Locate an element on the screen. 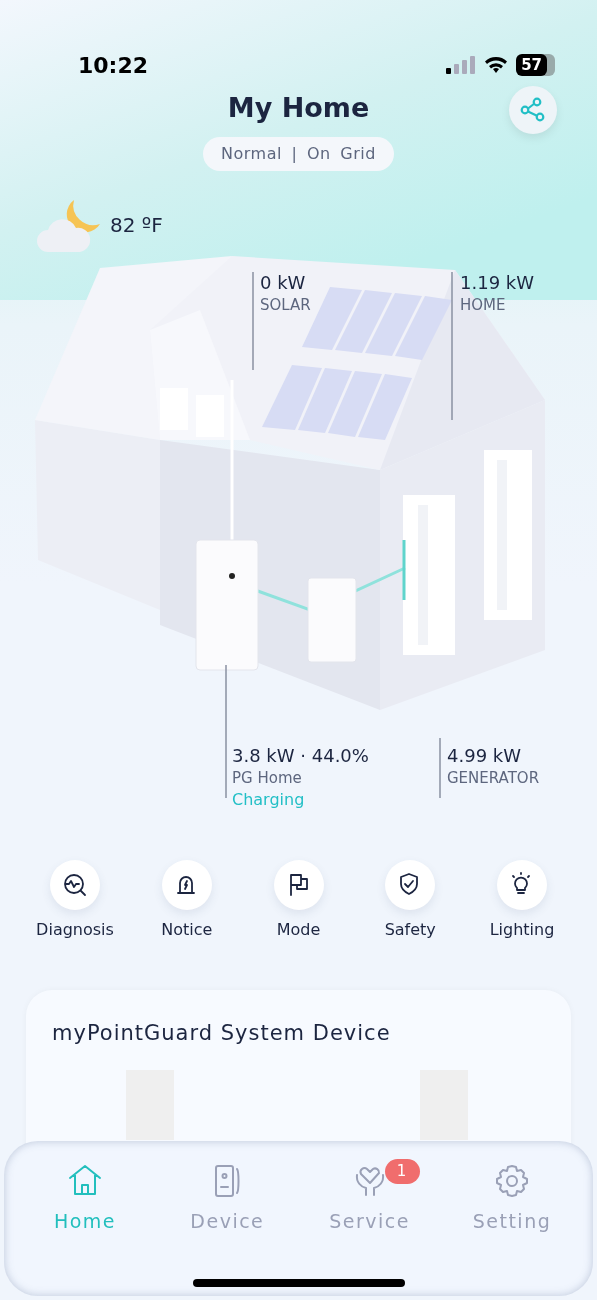 This screenshot has width=597, height=1300. system-status-pill: Normal | On Grid is located at coordinates (298, 153).